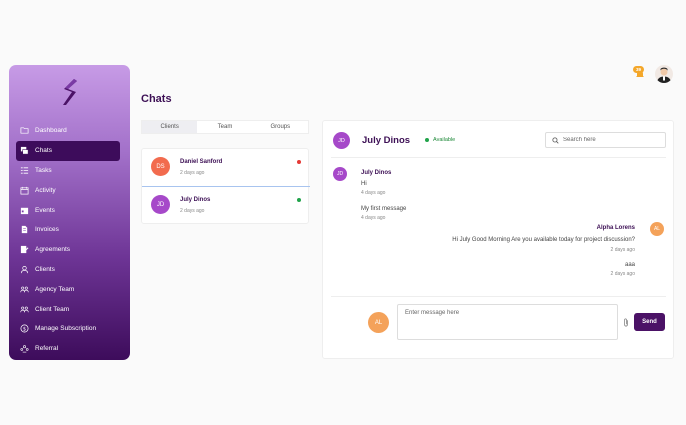  I want to click on sidebar-item-referral: Referral, so click(68, 349).